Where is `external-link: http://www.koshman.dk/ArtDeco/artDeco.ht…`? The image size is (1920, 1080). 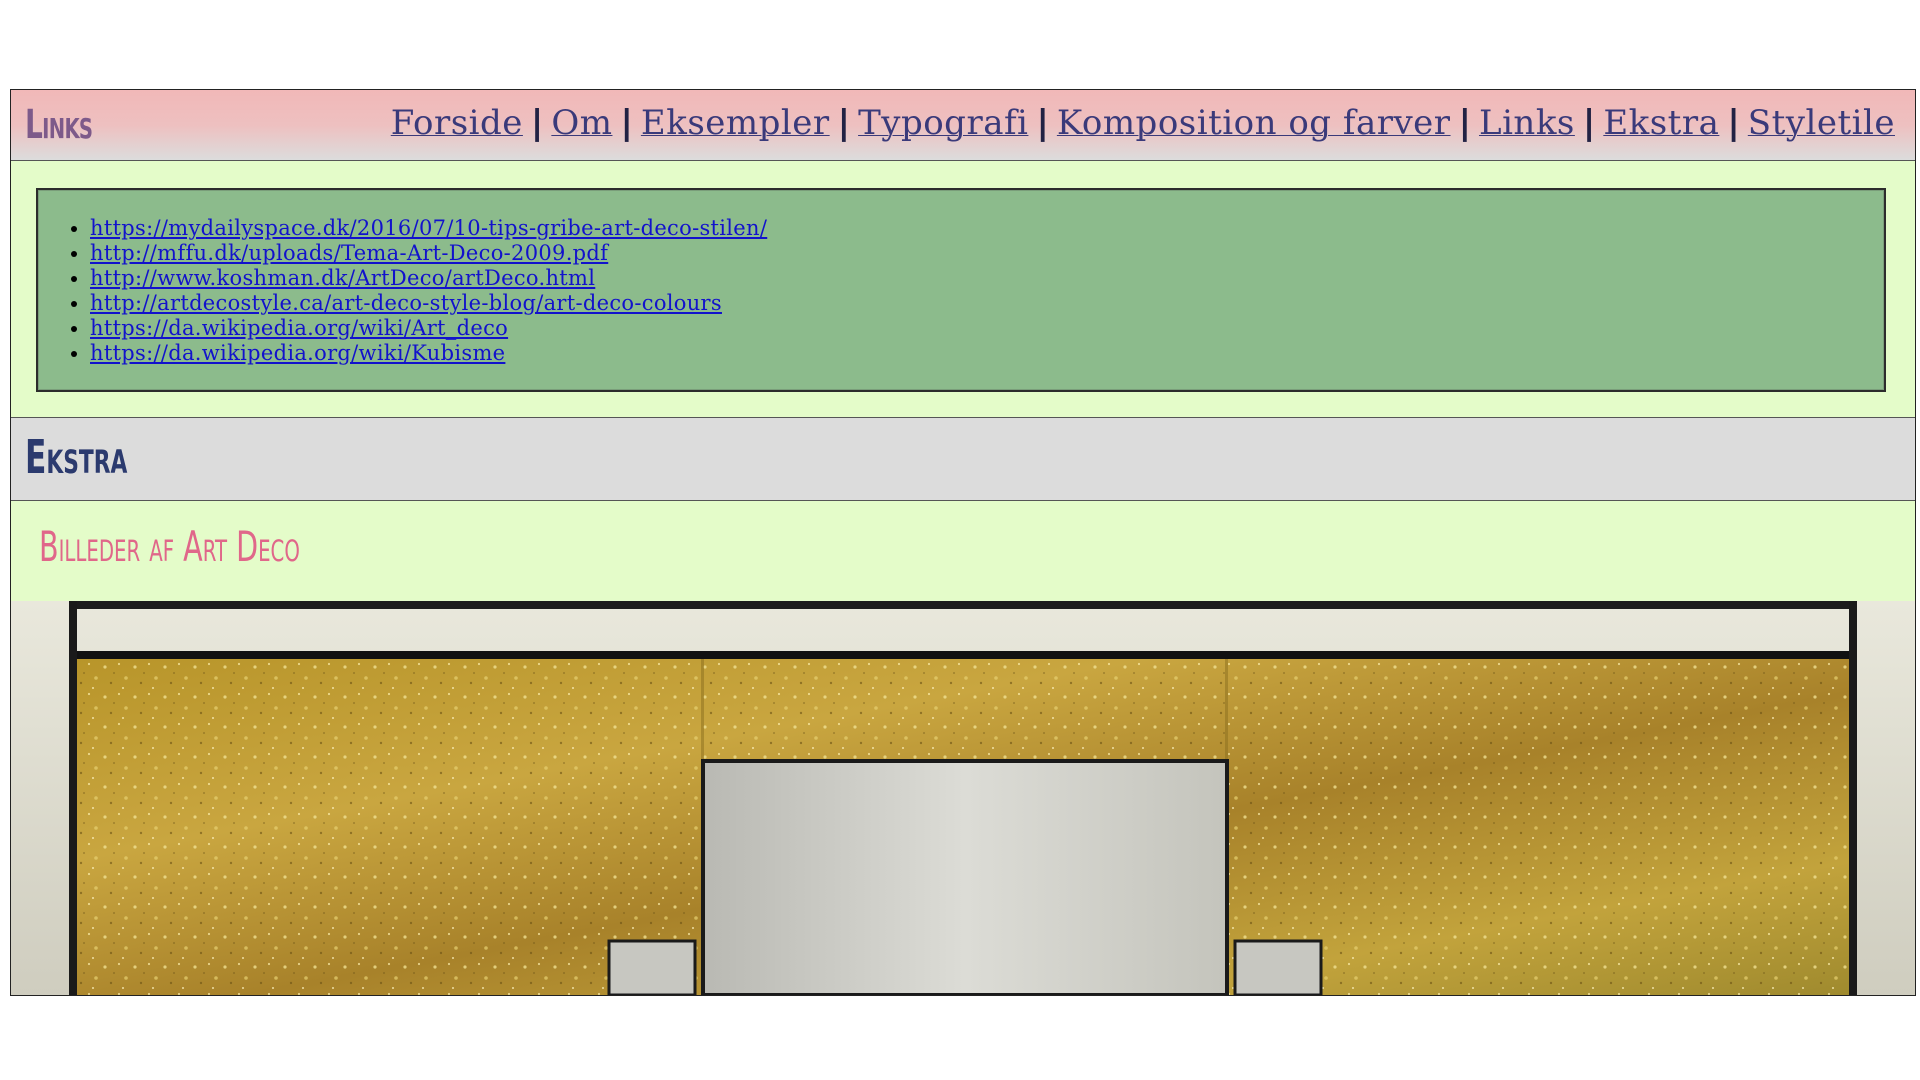
external-link: http://www.koshman.dk/ArtDeco/artDeco.ht… is located at coordinates (342, 278).